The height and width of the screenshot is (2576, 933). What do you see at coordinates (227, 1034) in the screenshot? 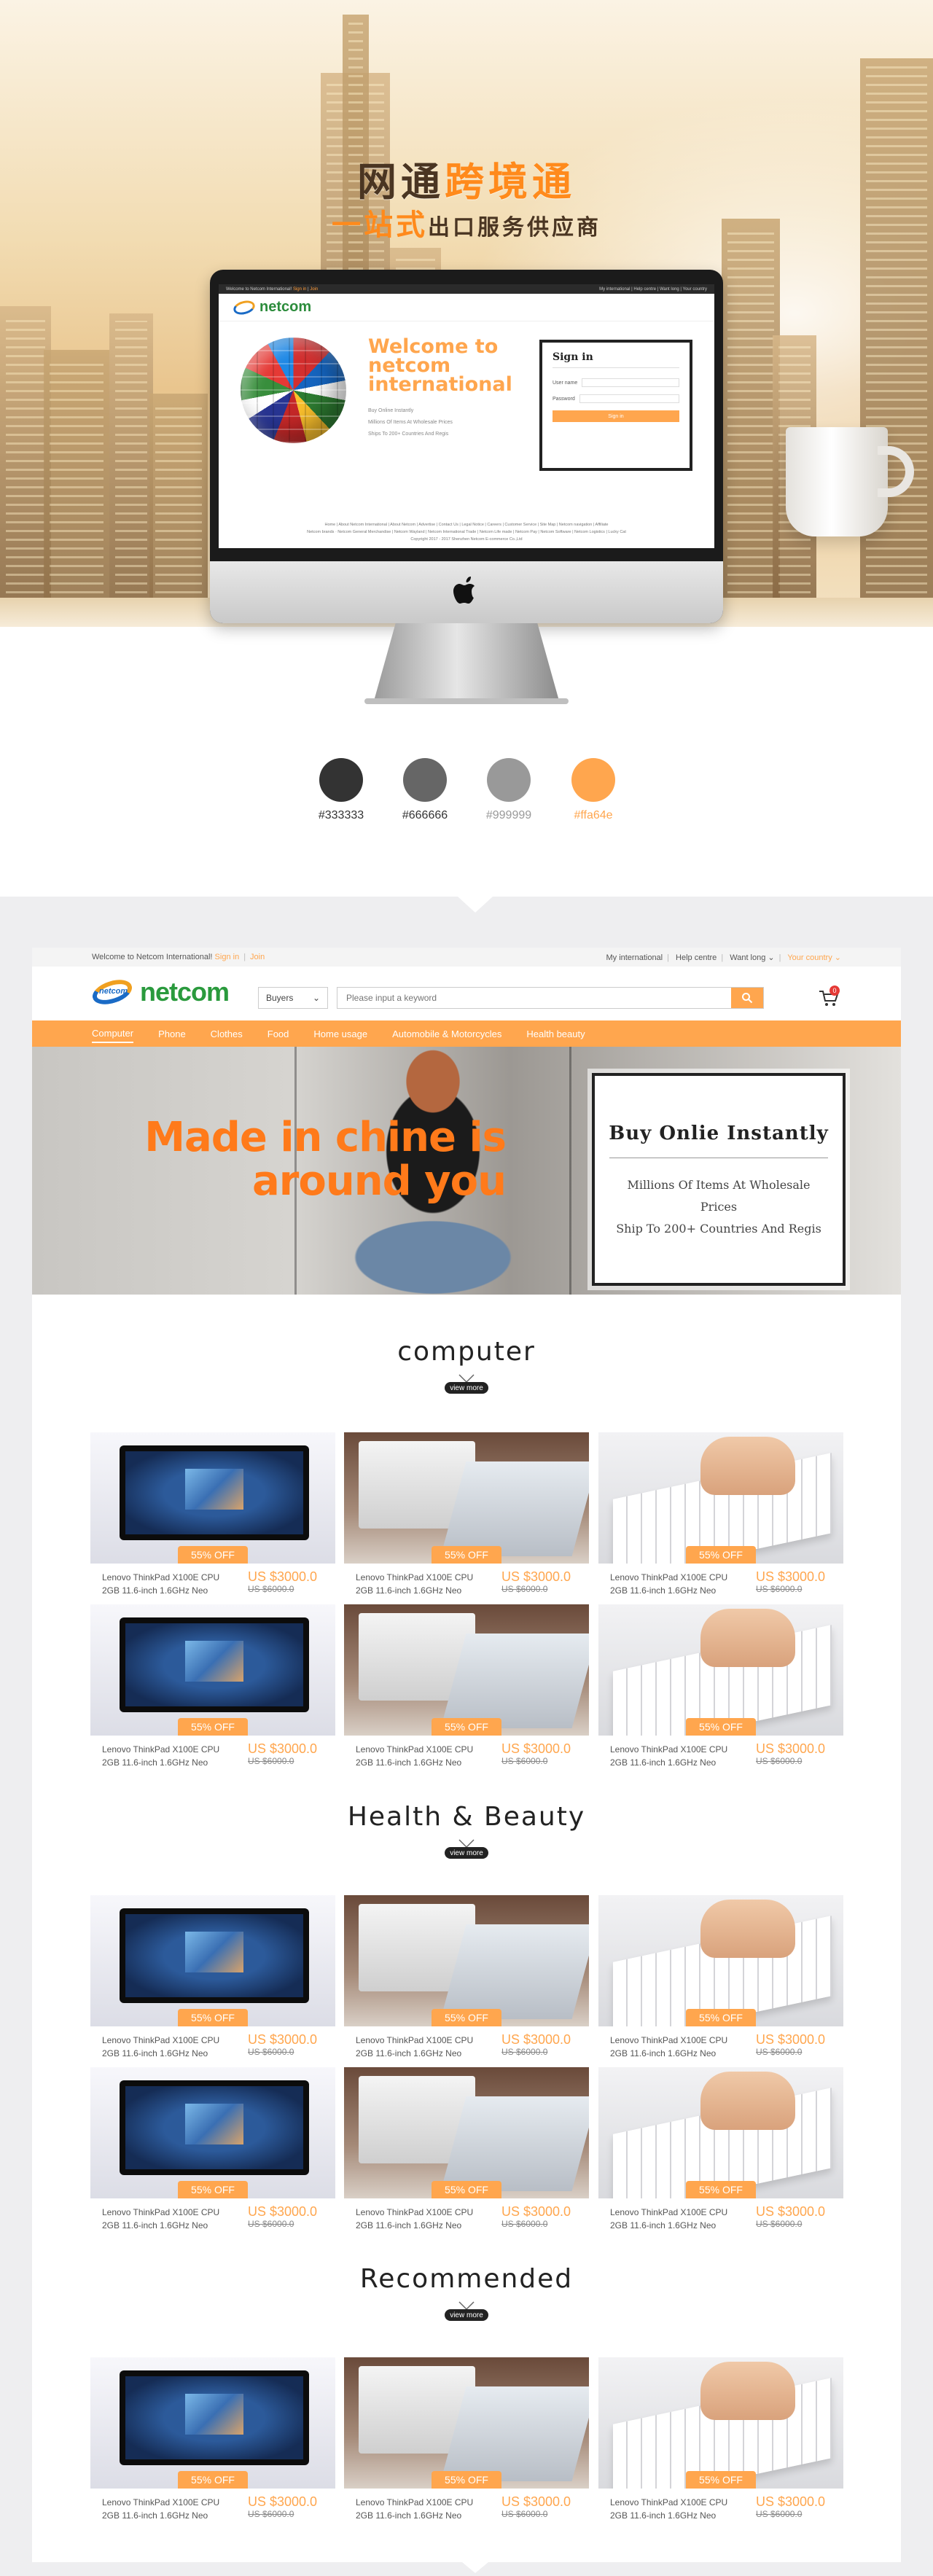
I see `nav-clothes: Clothes` at bounding box center [227, 1034].